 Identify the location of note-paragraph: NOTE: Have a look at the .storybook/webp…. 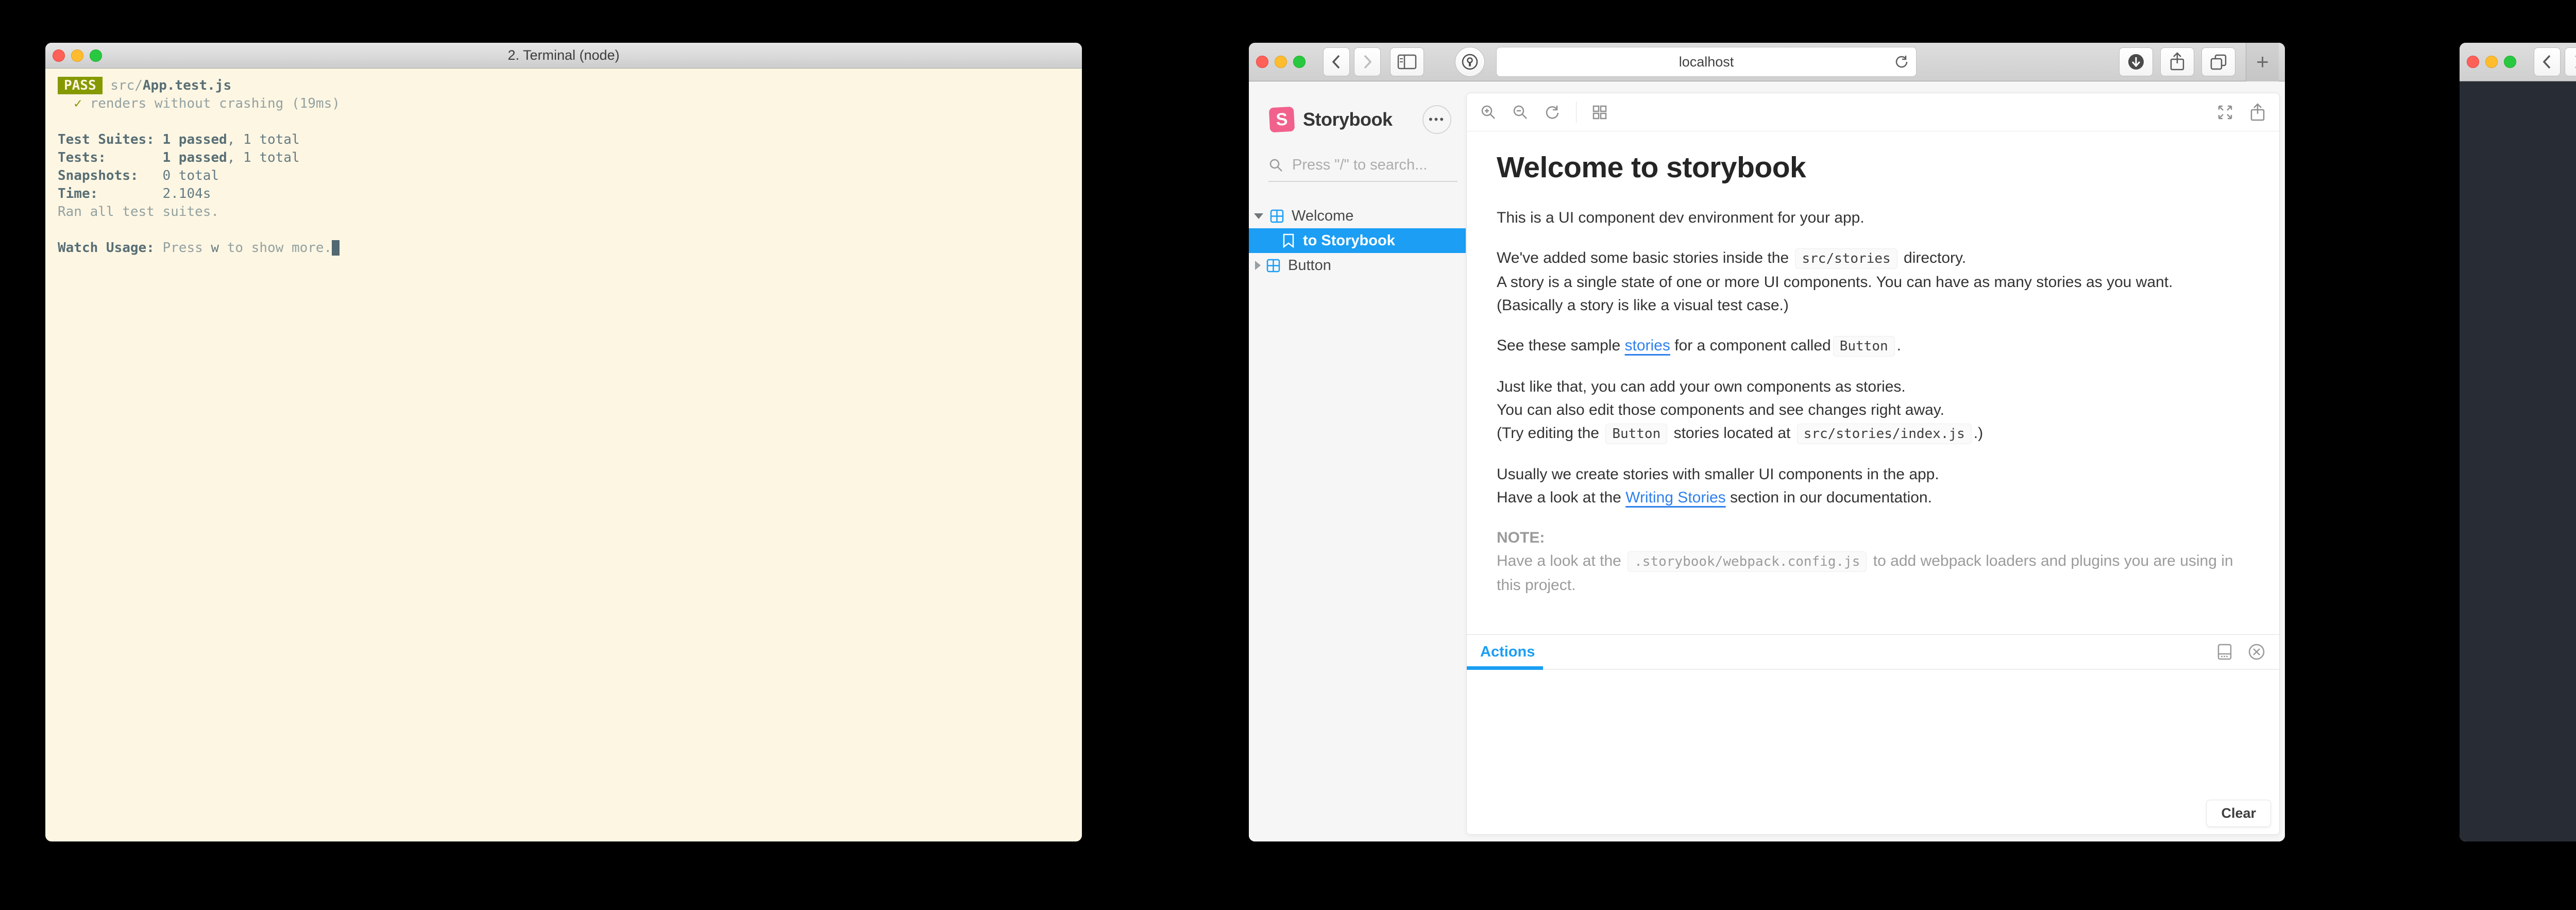
(1865, 561).